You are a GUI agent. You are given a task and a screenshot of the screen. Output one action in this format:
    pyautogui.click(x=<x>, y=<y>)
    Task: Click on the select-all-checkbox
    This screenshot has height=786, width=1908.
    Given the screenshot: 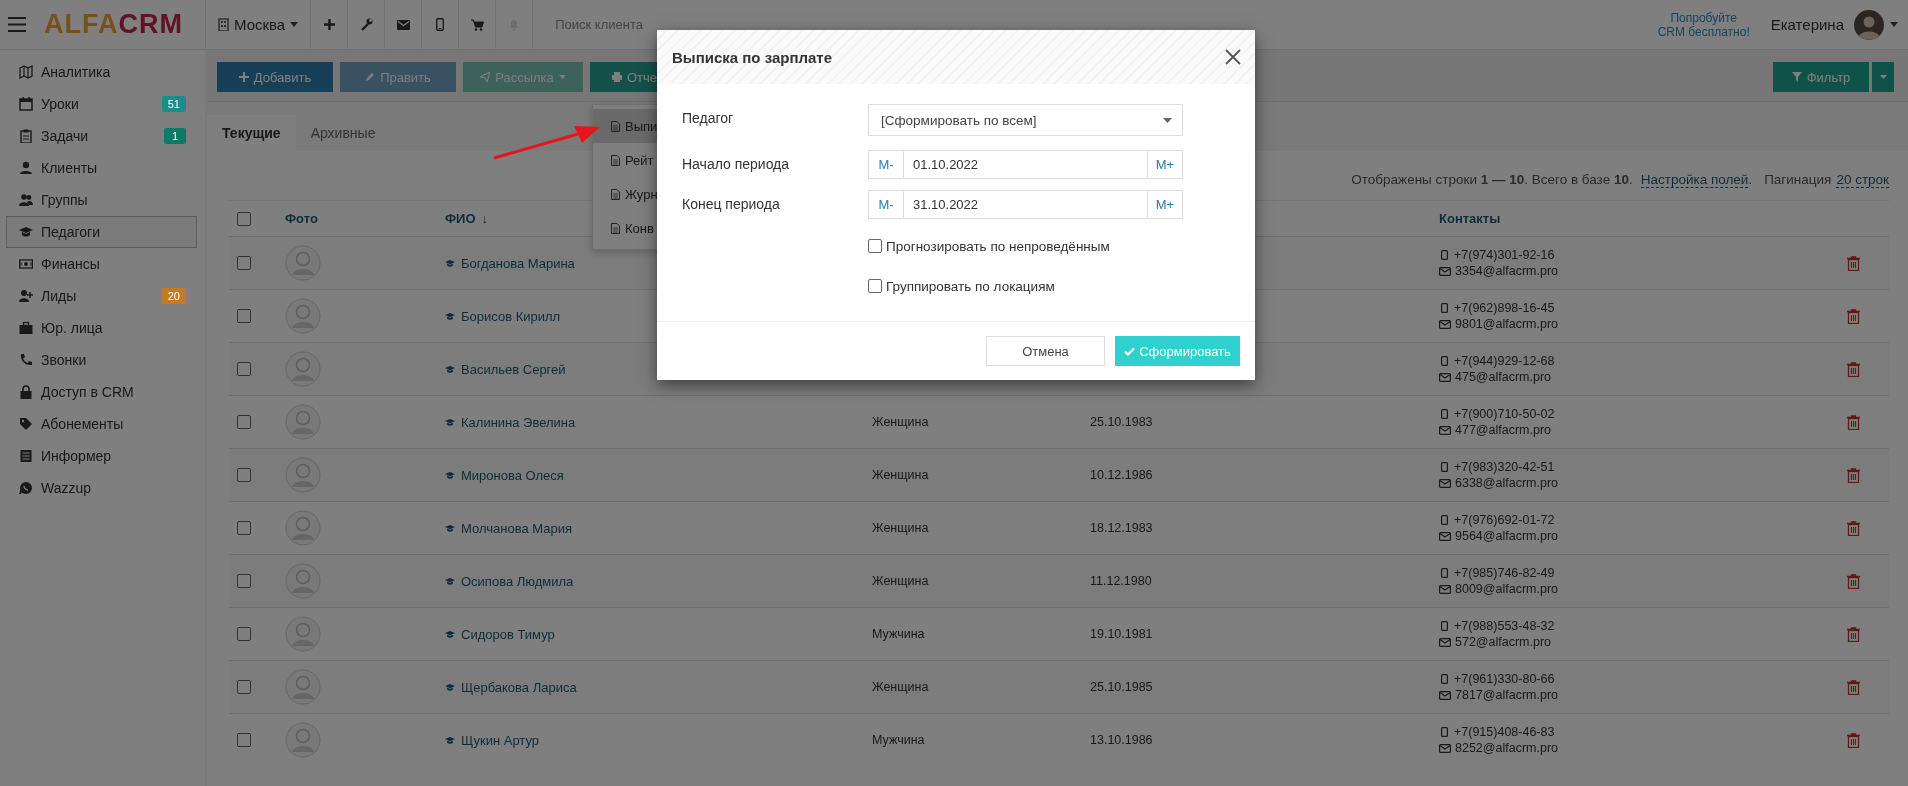 What is the action you would take?
    pyautogui.click(x=244, y=218)
    